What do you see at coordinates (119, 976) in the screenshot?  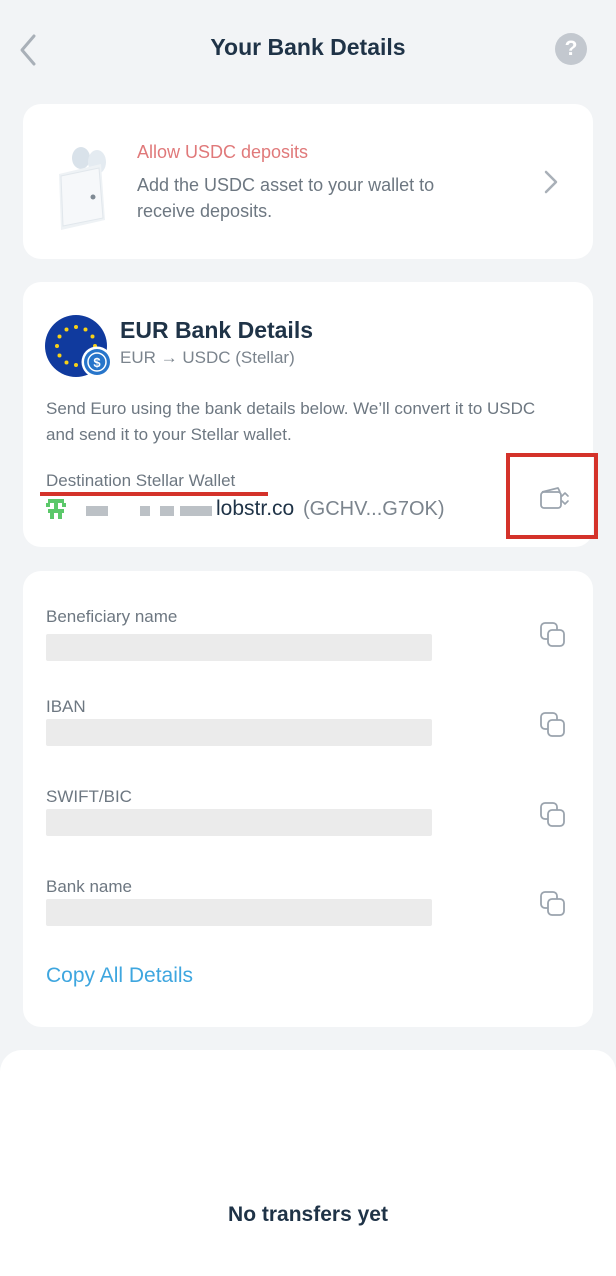 I see `copy-all-details-button: Copy All Details` at bounding box center [119, 976].